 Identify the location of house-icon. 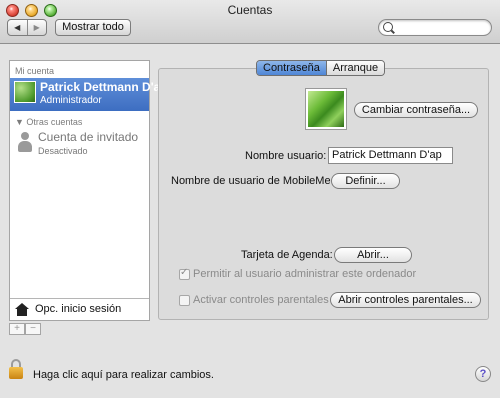
(22, 310).